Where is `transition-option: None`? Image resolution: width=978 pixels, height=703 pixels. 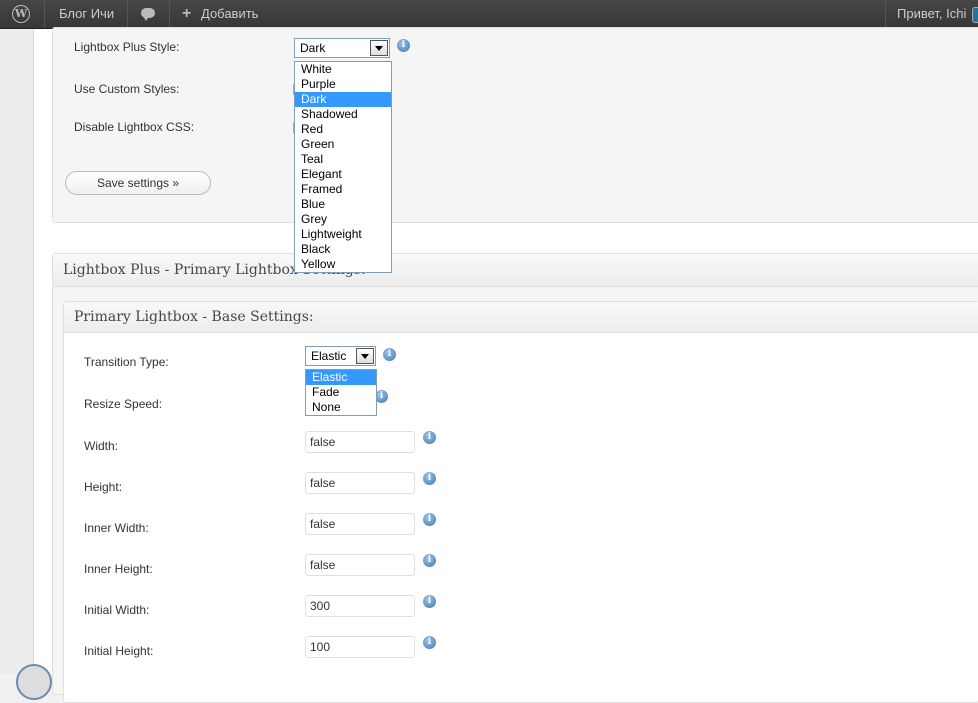 transition-option: None is located at coordinates (341, 407).